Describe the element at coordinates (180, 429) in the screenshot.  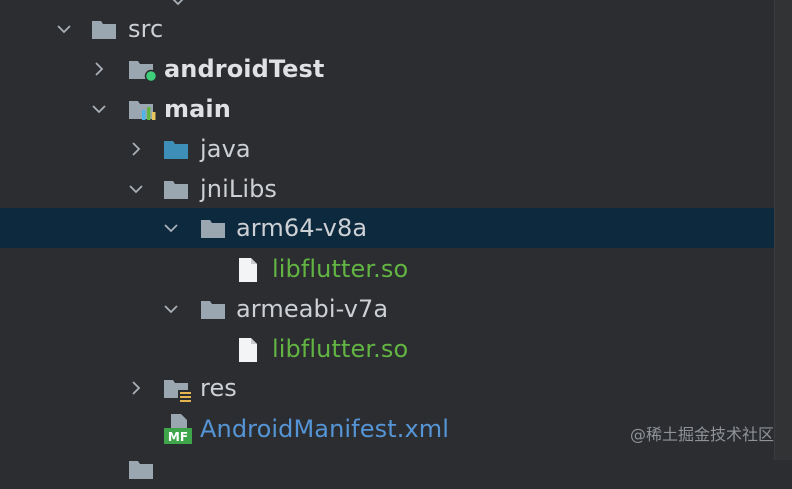
I see `manifest-icon: MF` at that location.